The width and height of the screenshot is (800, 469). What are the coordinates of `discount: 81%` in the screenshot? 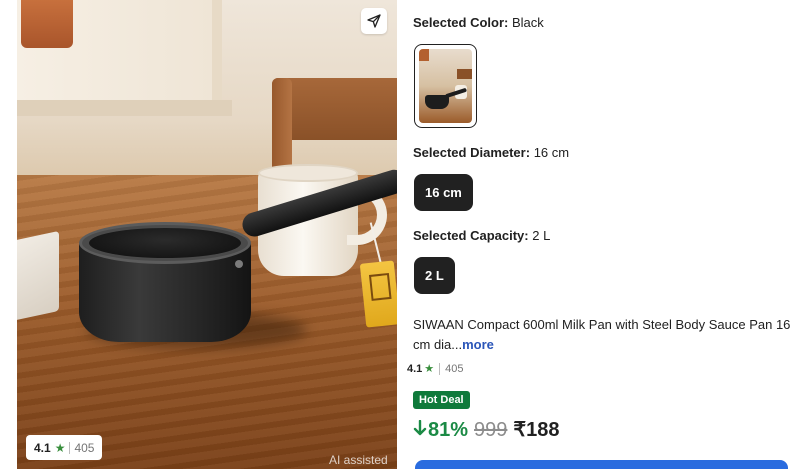 It's located at (440, 430).